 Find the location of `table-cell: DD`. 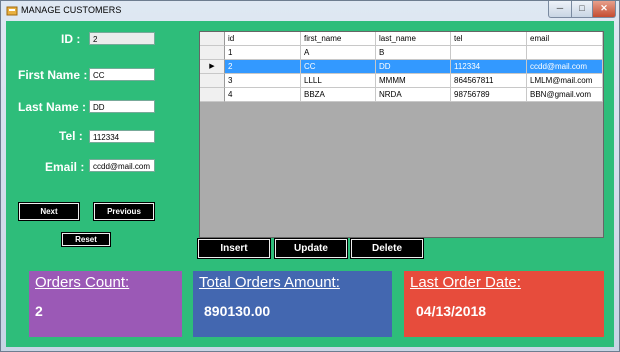

table-cell: DD is located at coordinates (413, 67).